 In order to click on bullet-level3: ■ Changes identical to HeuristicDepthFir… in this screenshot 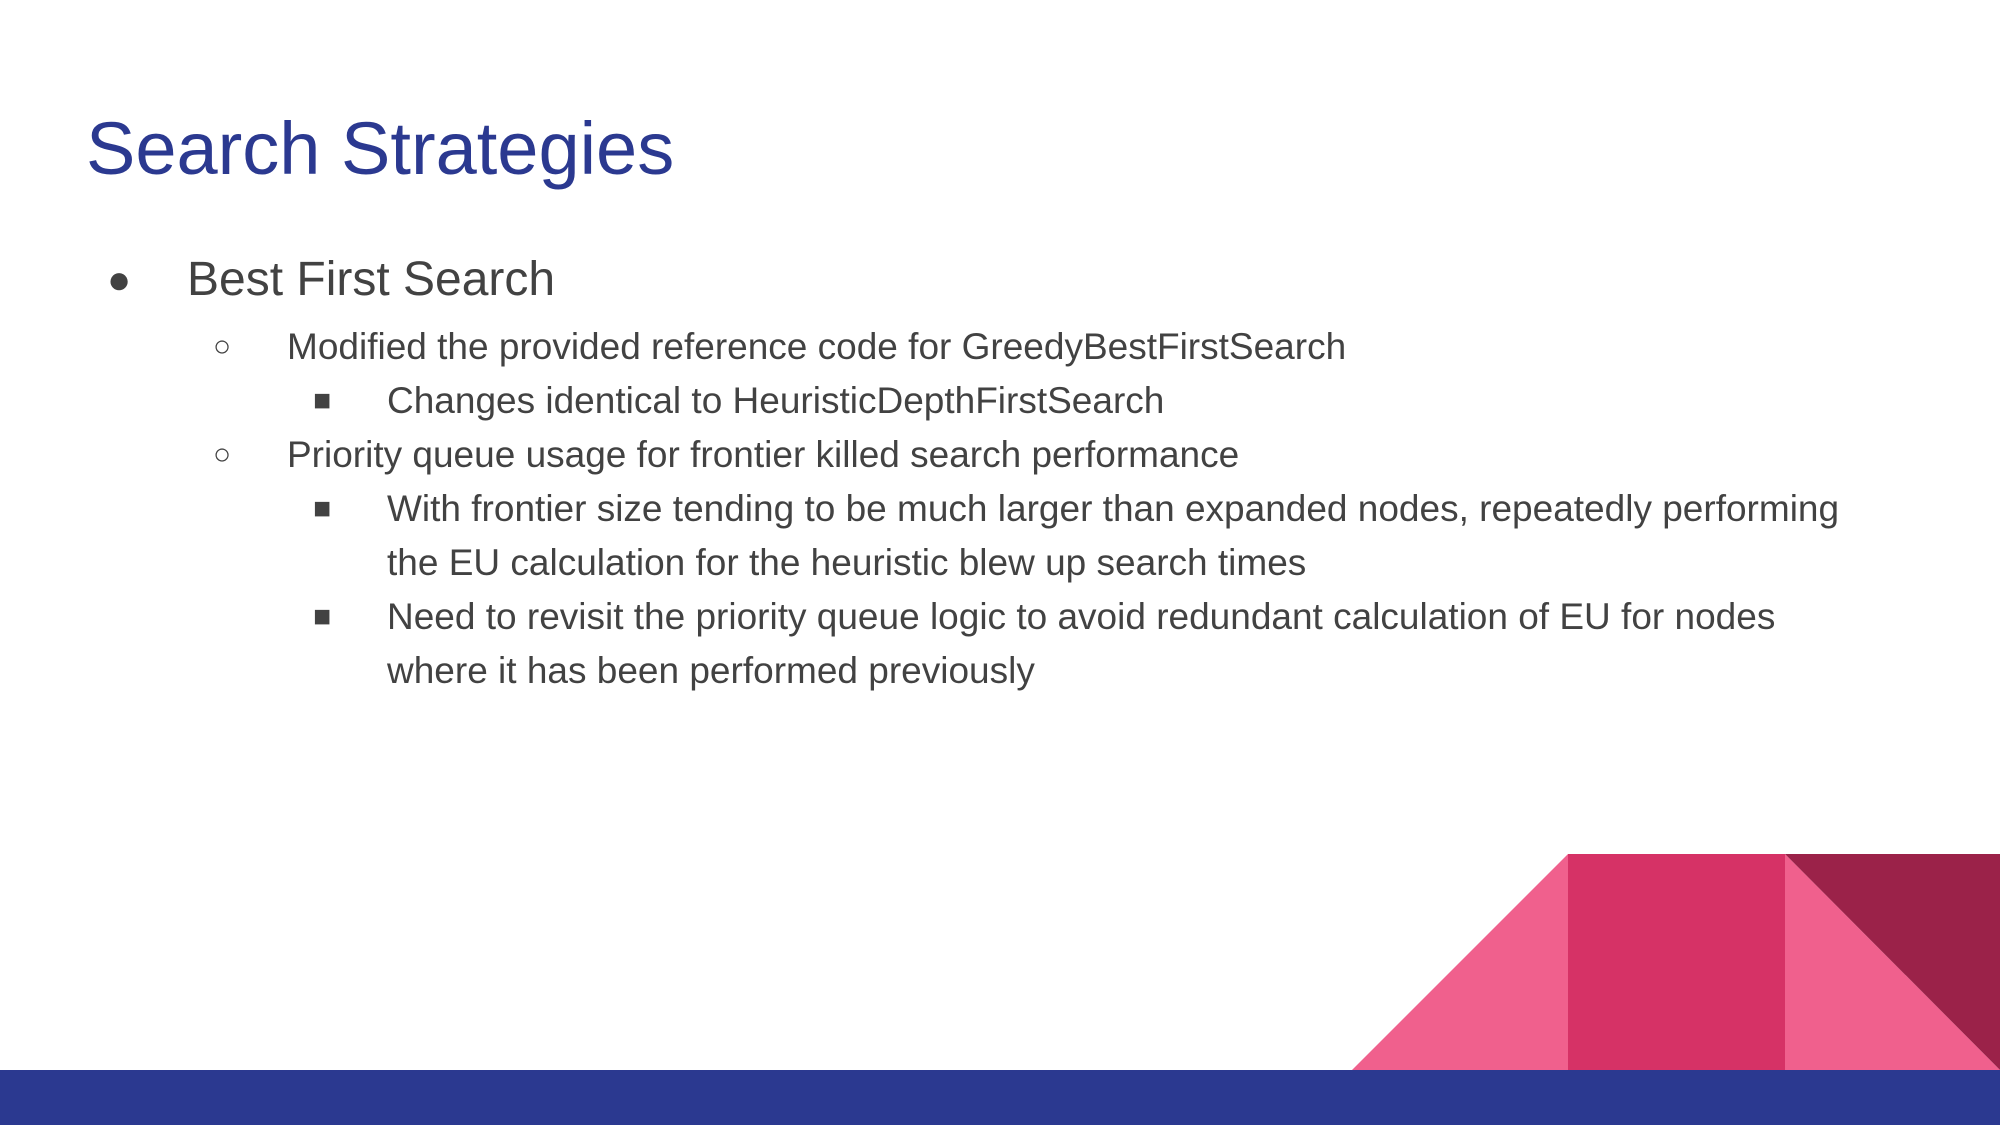, I will do `click(739, 401)`.